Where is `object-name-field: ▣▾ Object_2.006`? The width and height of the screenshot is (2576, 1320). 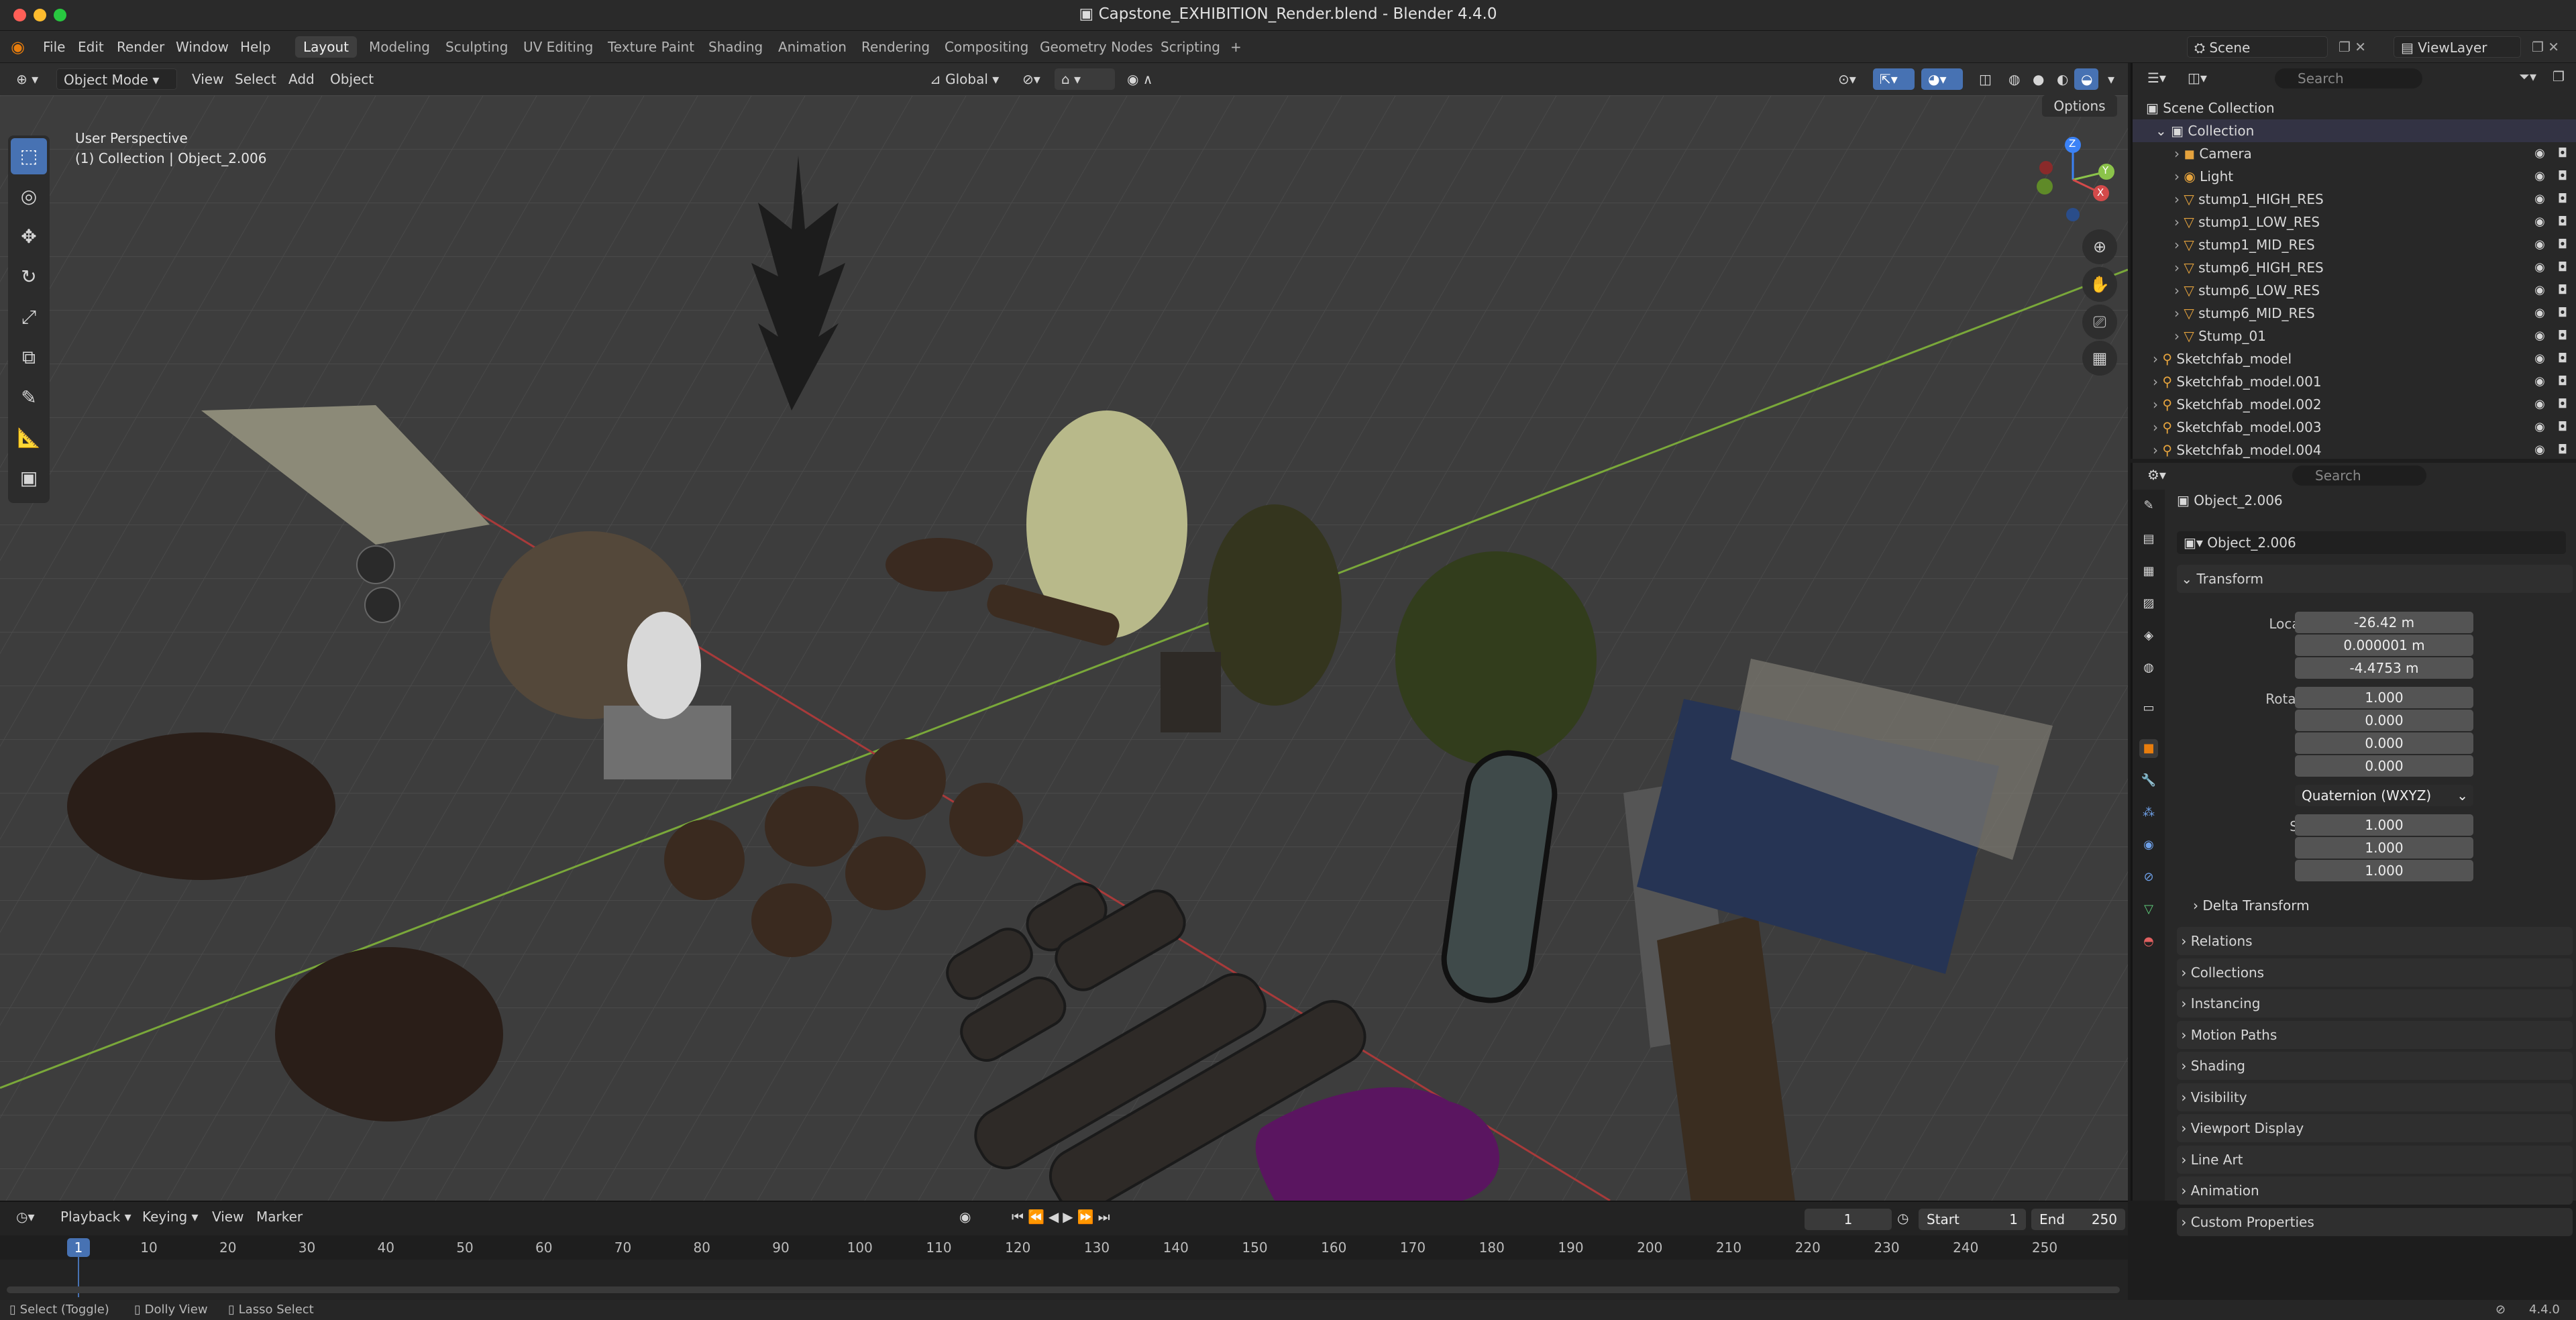 object-name-field: ▣▾ Object_2.006 is located at coordinates (2371, 543).